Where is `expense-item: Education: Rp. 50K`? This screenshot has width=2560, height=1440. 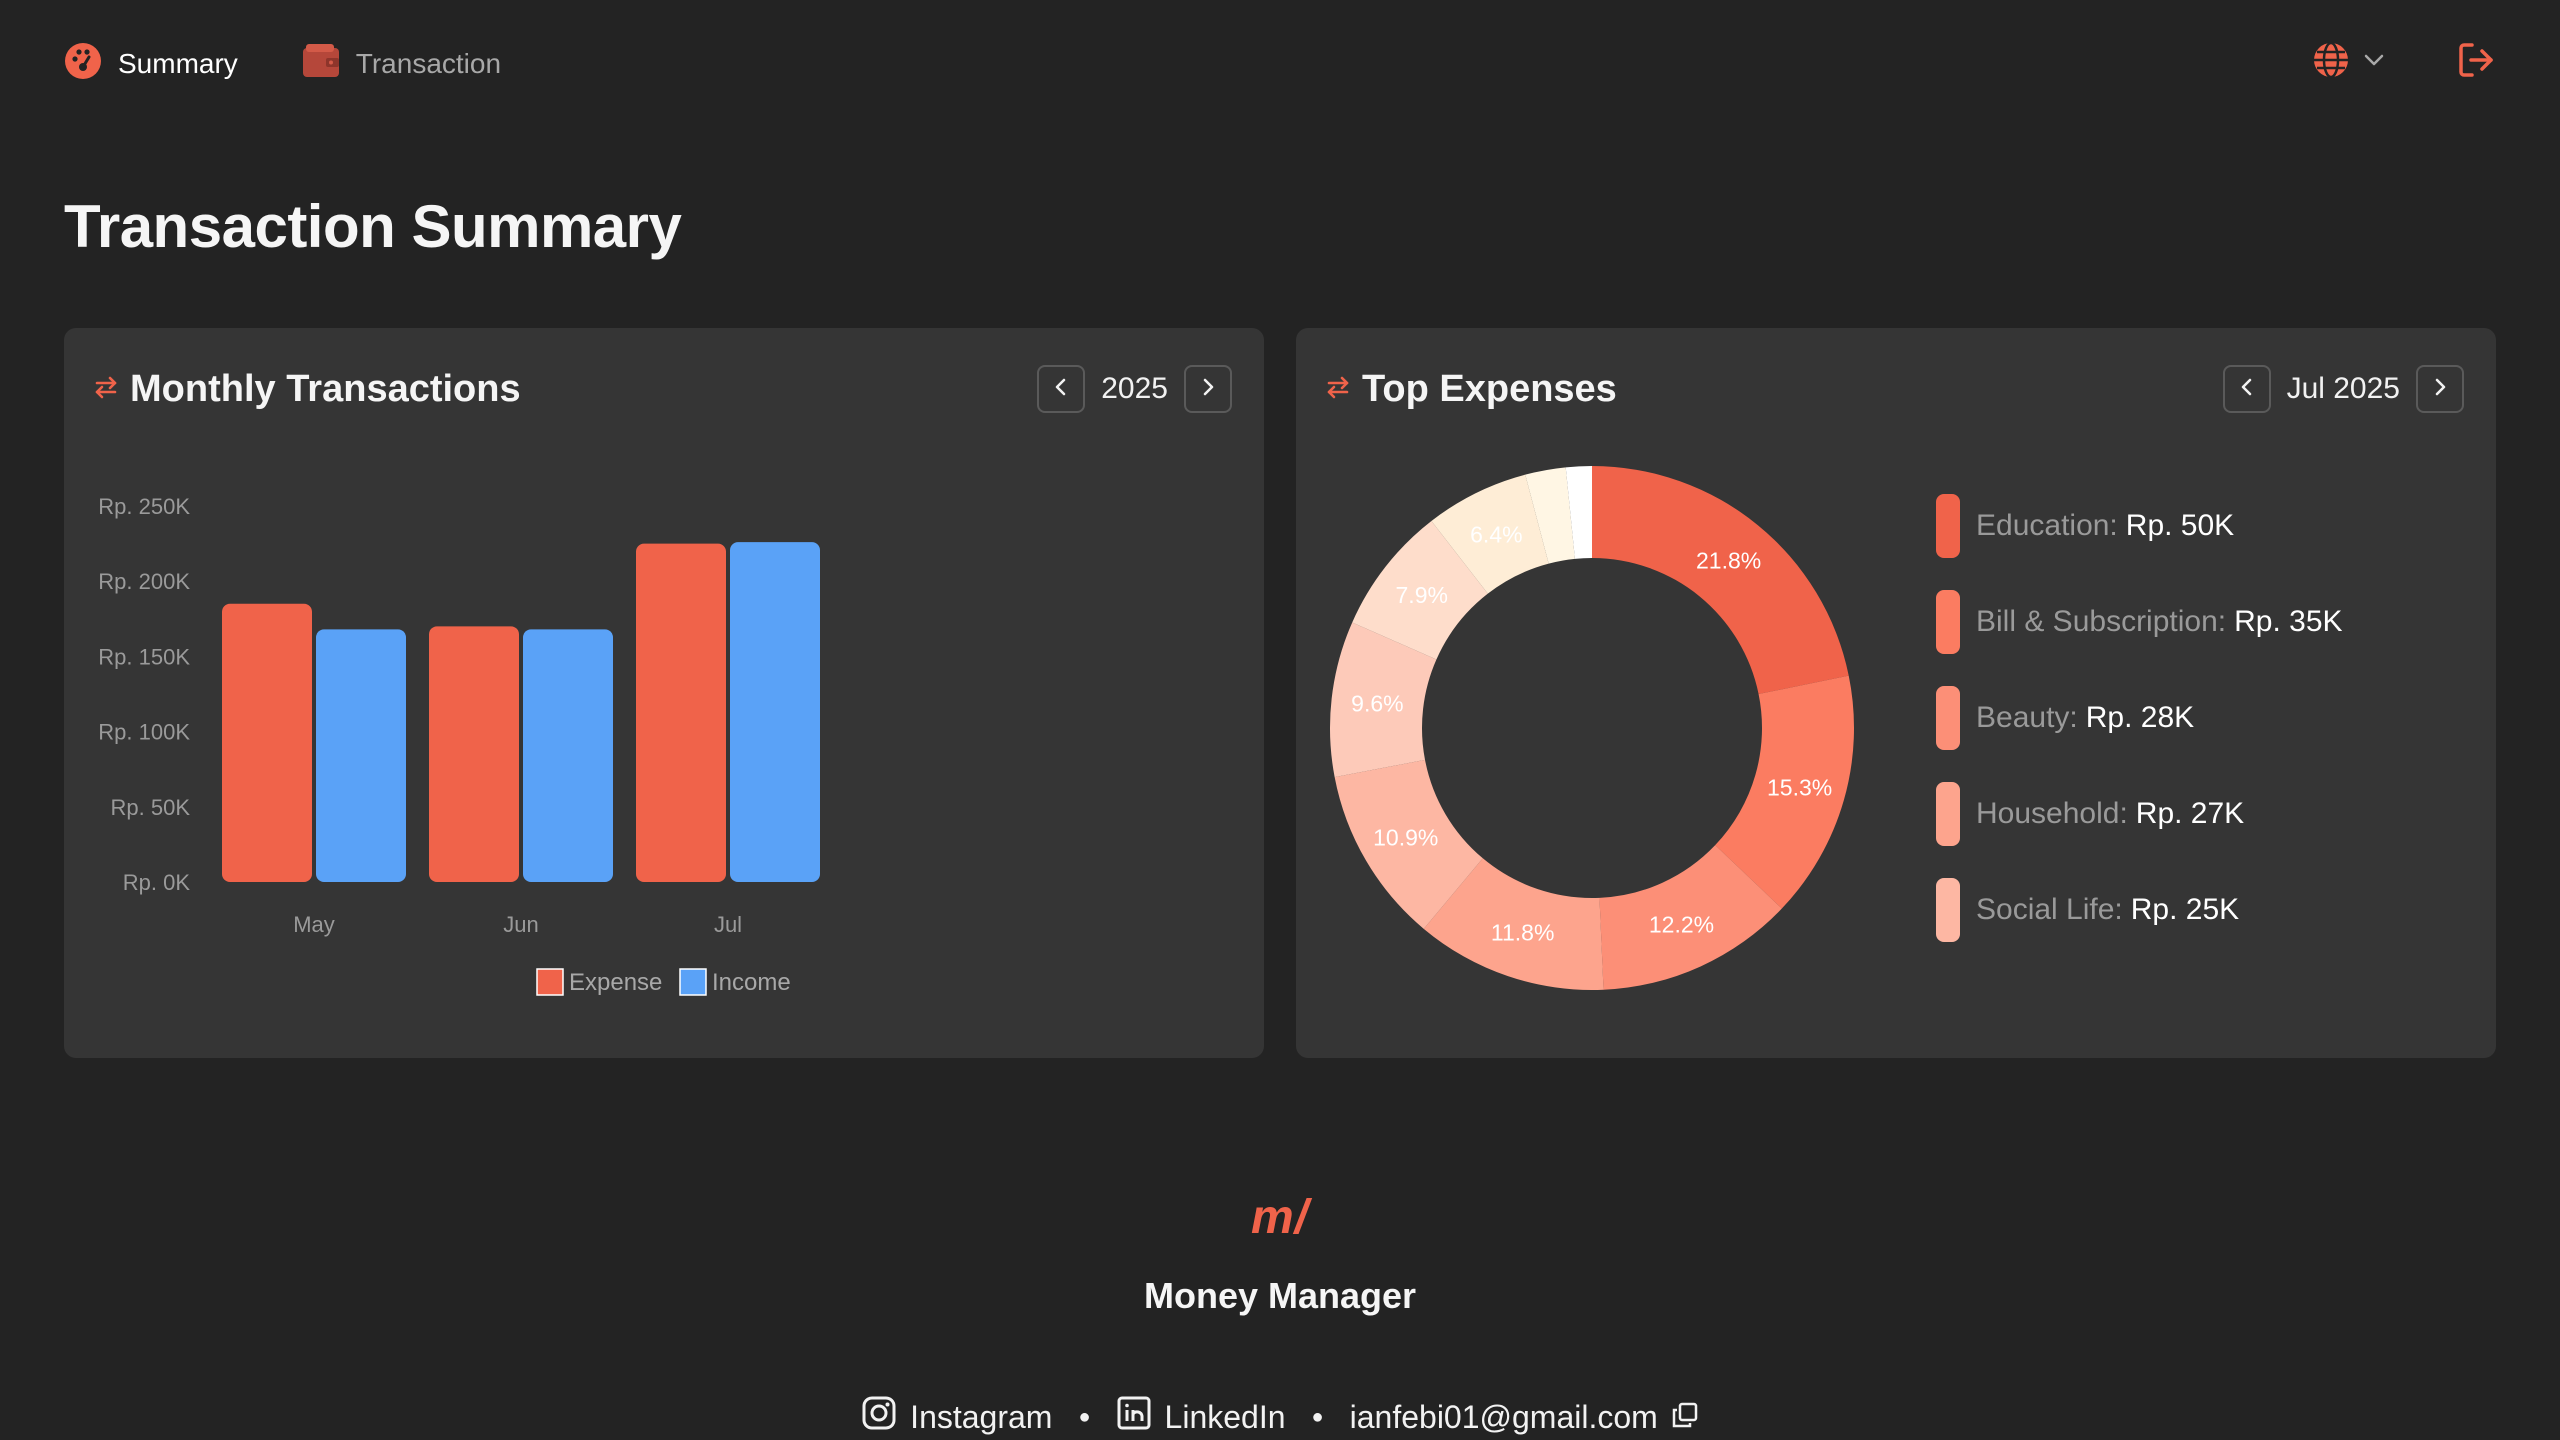
expense-item: Education: Rp. 50K is located at coordinates (2196, 526).